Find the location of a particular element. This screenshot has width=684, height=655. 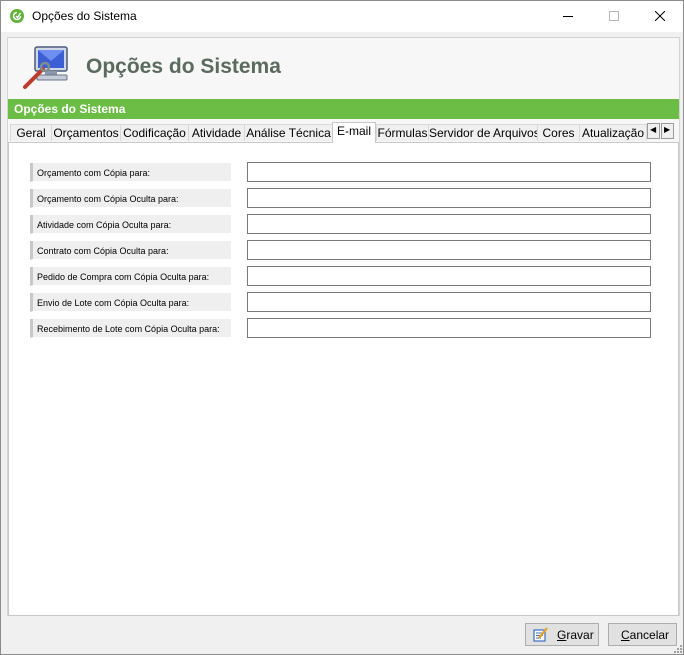

section-bar: Opções do Sistema is located at coordinates (343, 109).